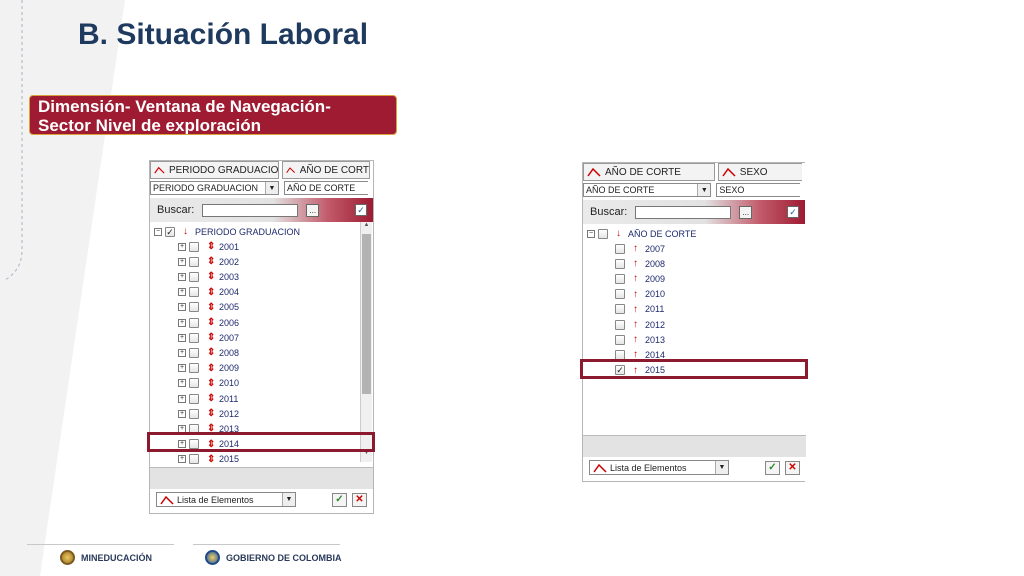 The image size is (1024, 576). What do you see at coordinates (326, 170) in the screenshot?
I see `tab-ano-de-corte: AÑO DE CORT` at bounding box center [326, 170].